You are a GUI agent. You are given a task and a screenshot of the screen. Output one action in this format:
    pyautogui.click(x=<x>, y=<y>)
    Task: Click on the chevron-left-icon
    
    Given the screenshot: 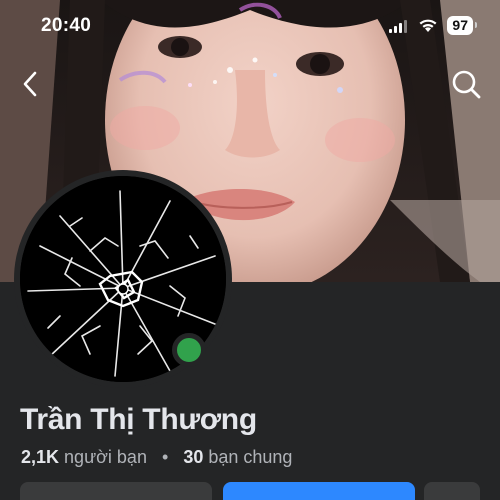 What is the action you would take?
    pyautogui.click(x=30, y=84)
    